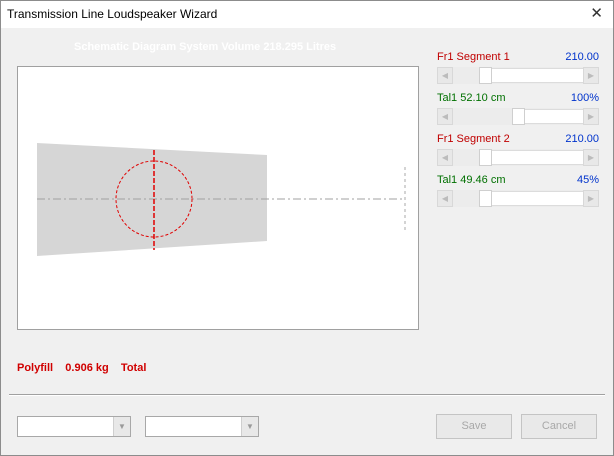 Image resolution: width=614 pixels, height=456 pixels. What do you see at coordinates (471, 98) in the screenshot?
I see `param-label: Tal1 52.10 cm` at bounding box center [471, 98].